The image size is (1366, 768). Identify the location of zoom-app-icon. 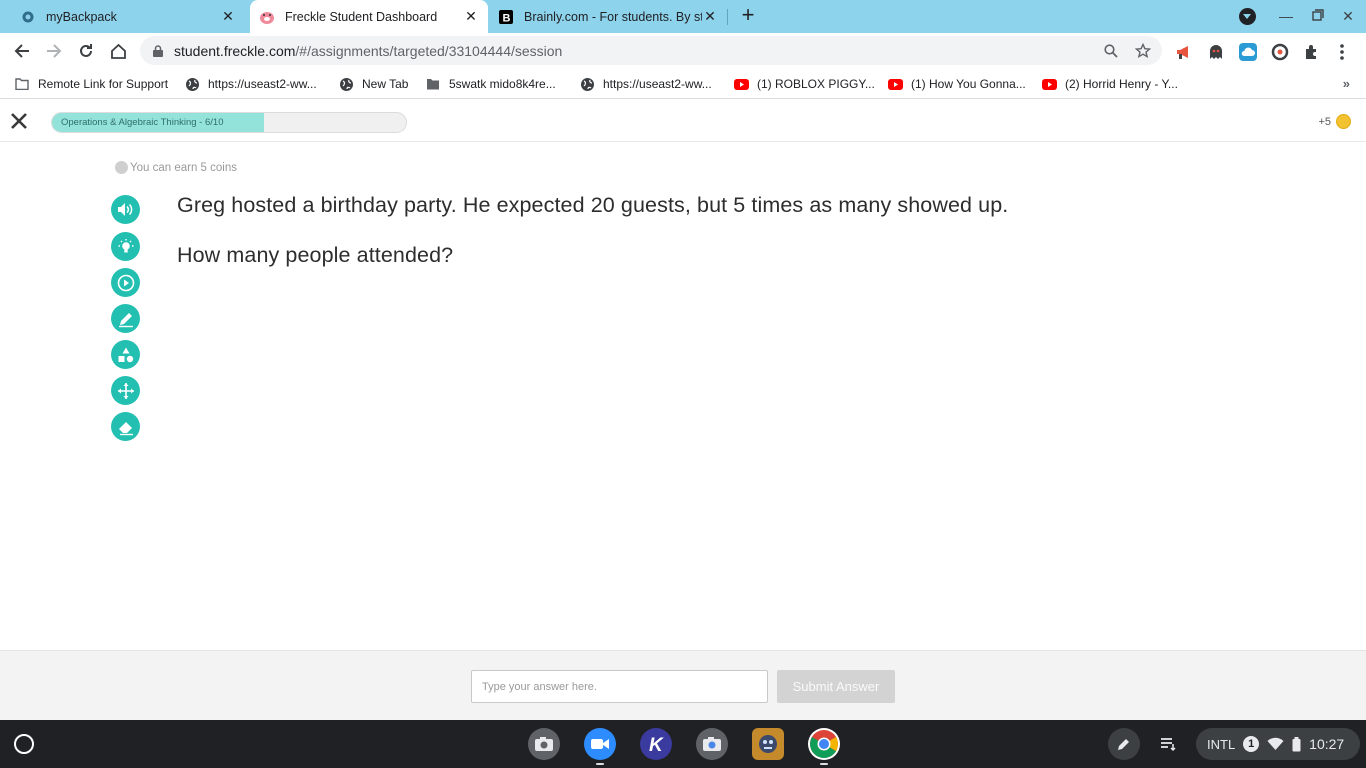
(600, 744).